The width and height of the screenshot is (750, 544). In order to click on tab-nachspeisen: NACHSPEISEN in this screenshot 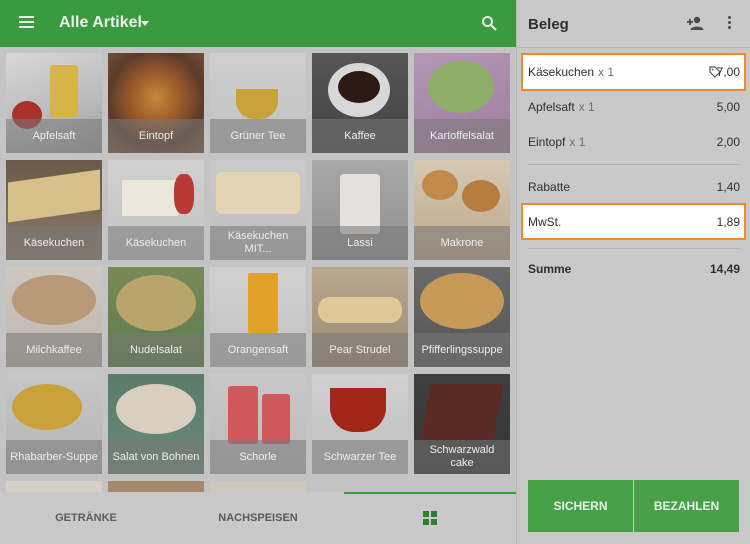, I will do `click(258, 518)`.